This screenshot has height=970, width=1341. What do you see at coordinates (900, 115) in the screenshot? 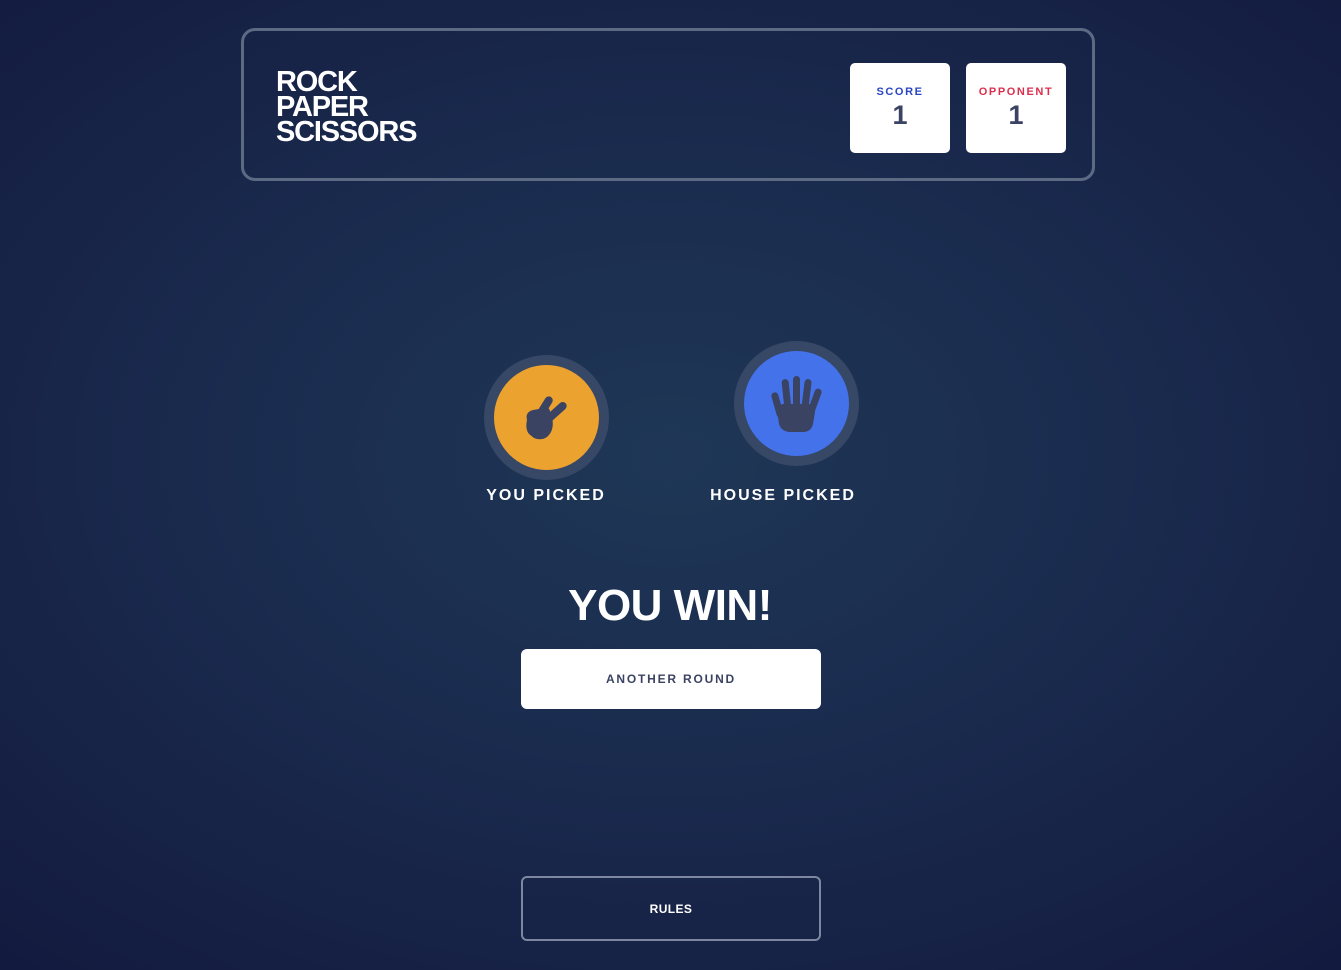
I see `player-score-value: 1` at bounding box center [900, 115].